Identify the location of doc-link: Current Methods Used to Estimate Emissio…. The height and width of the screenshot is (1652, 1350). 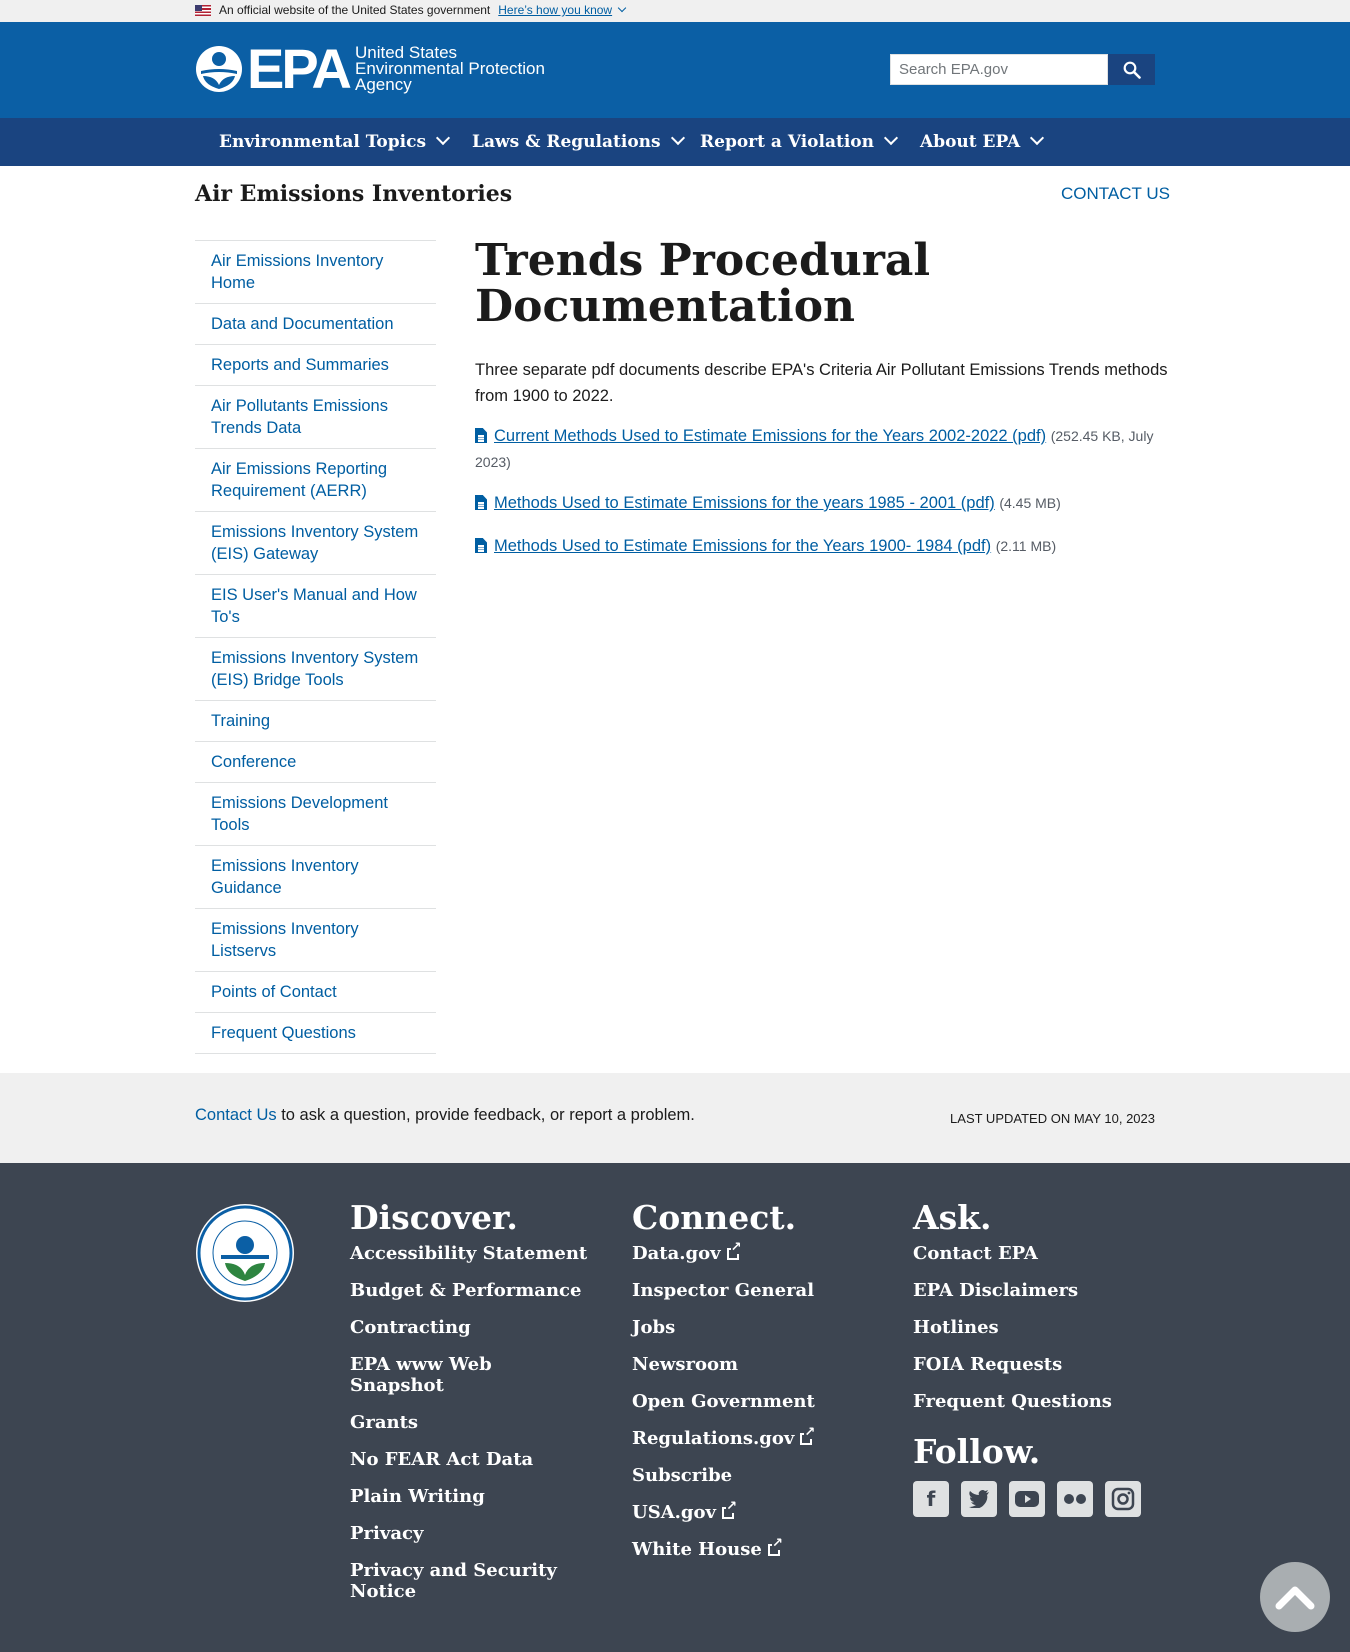
(770, 436).